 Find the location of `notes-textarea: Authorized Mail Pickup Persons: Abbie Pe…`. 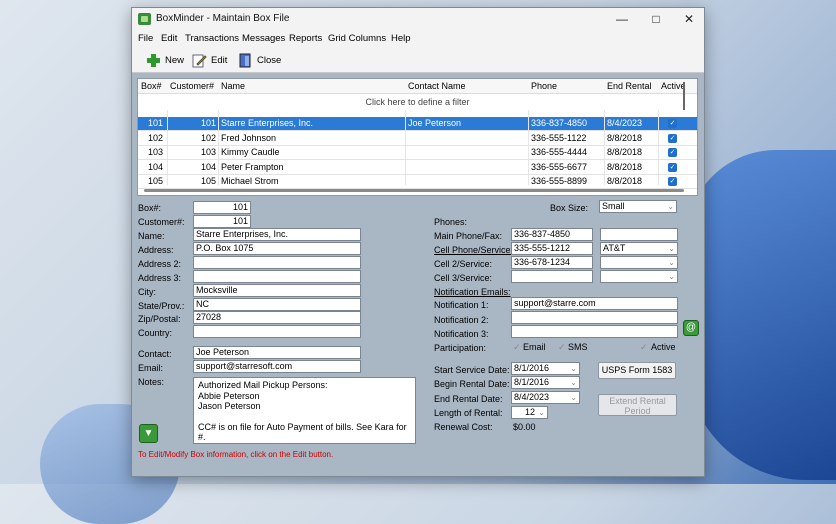

notes-textarea: Authorized Mail Pickup Persons: Abbie Pe… is located at coordinates (304, 410).